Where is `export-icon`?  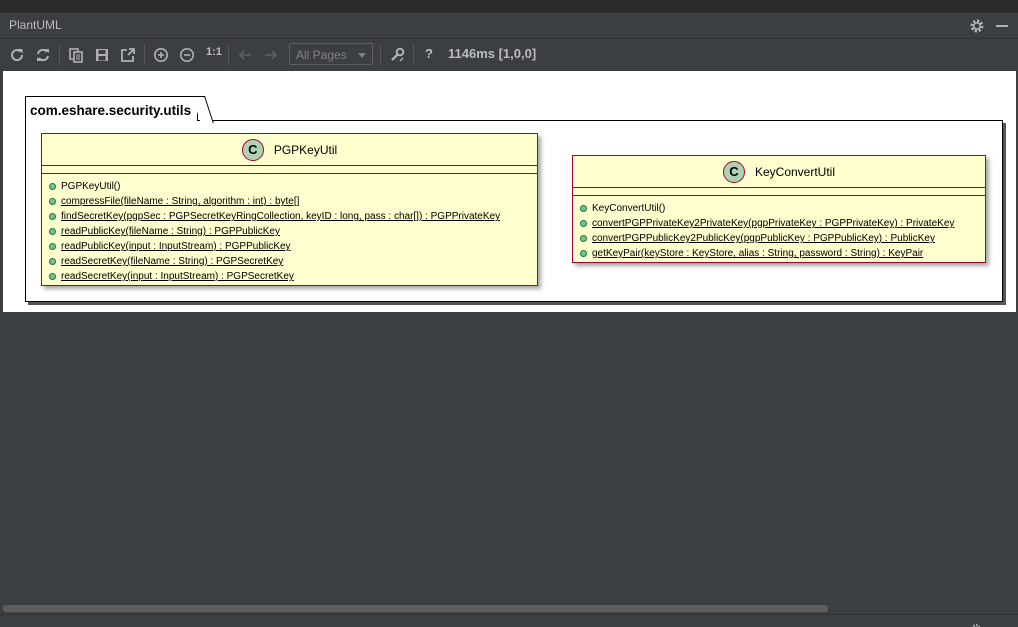 export-icon is located at coordinates (128, 55).